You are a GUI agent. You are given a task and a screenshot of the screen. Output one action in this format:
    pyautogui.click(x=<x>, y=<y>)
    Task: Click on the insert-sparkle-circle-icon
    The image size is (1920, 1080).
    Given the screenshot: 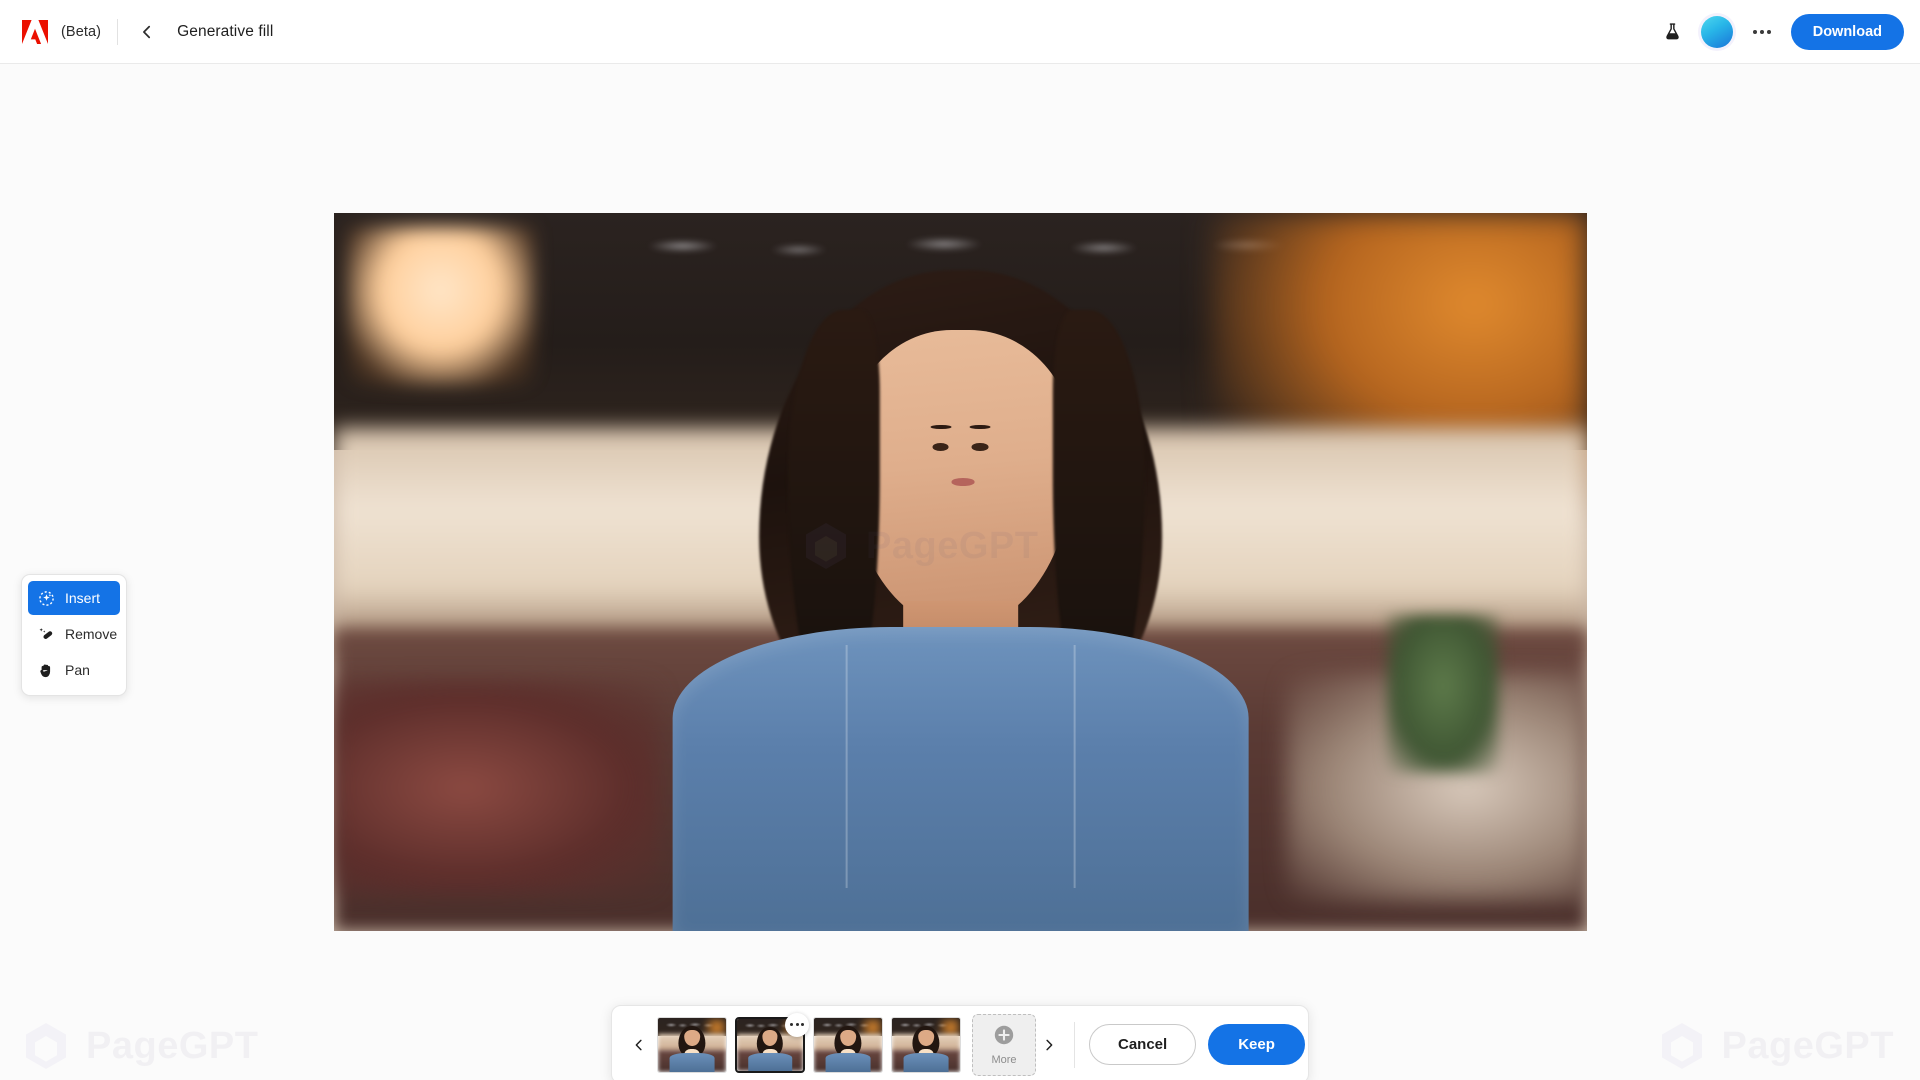 What is the action you would take?
    pyautogui.click(x=46, y=598)
    